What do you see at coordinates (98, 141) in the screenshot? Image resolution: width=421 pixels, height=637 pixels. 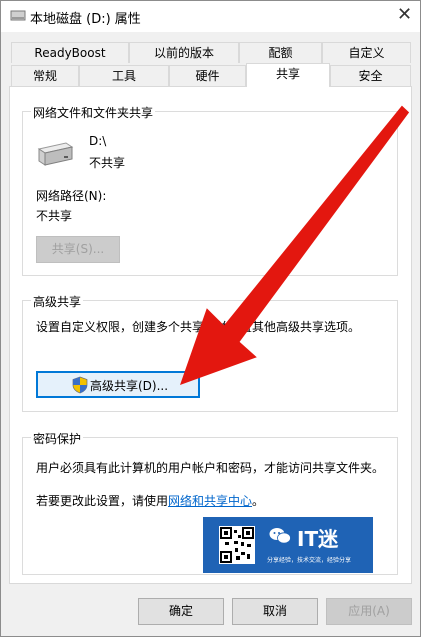 I see `drive-label: D:\` at bounding box center [98, 141].